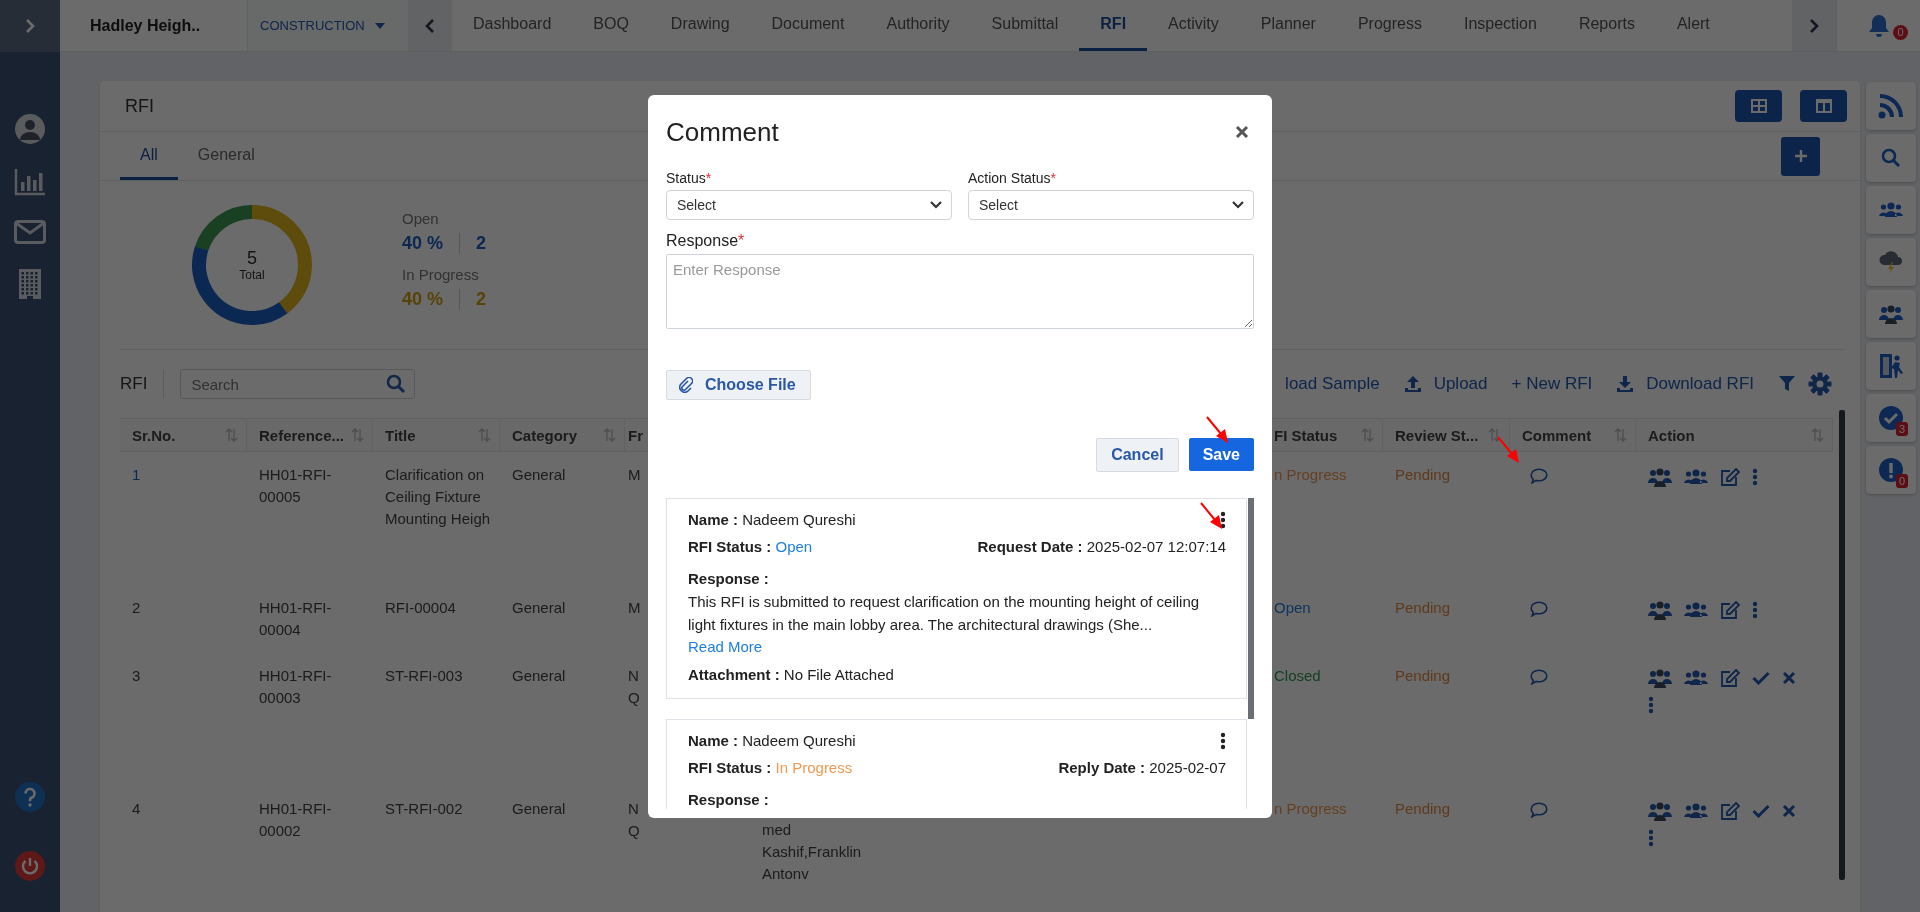  Describe the element at coordinates (1606, 25) in the screenshot. I see `nav-tab: Reports` at that location.